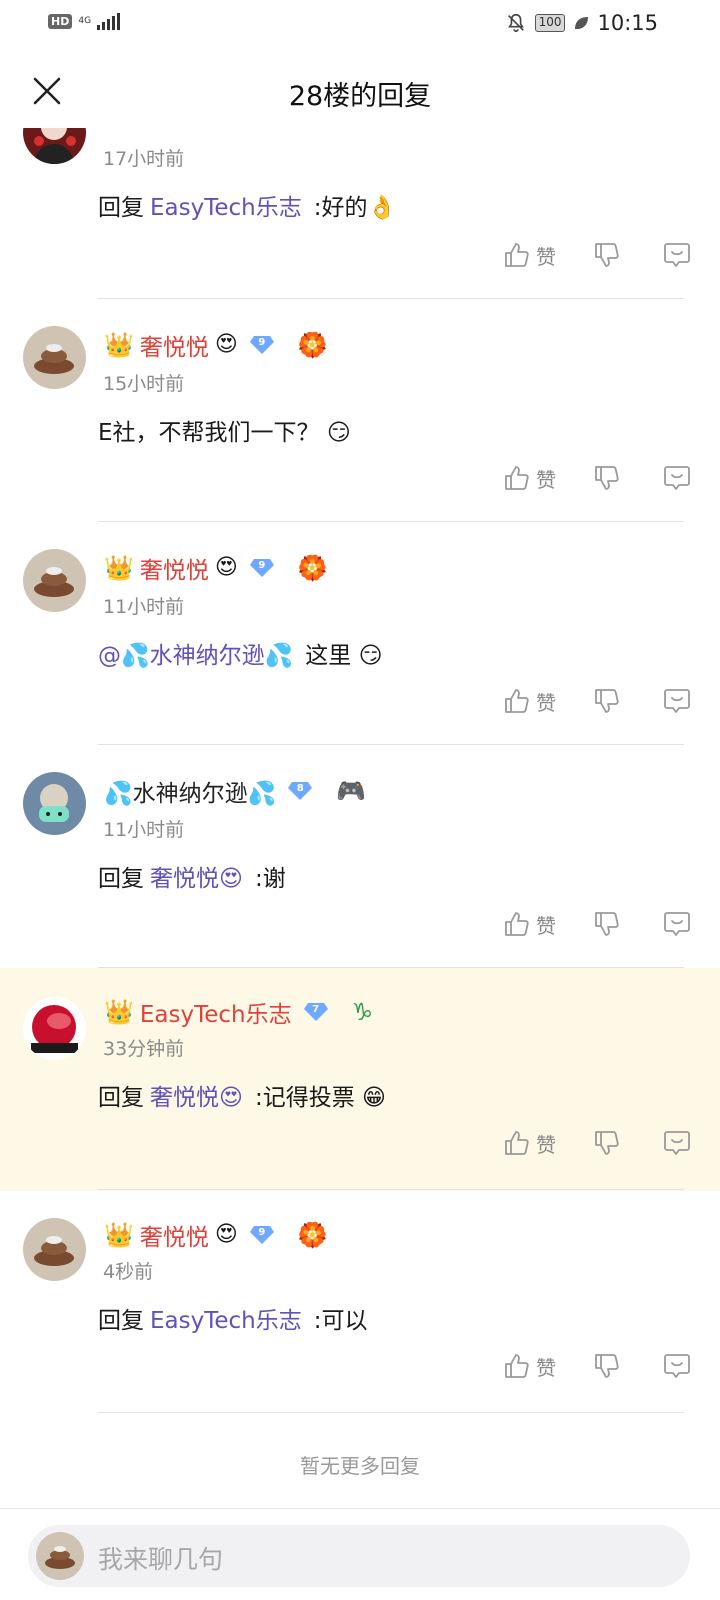 Image resolution: width=720 pixels, height=1600 pixels. What do you see at coordinates (109, 21) in the screenshot?
I see `signal-icon` at bounding box center [109, 21].